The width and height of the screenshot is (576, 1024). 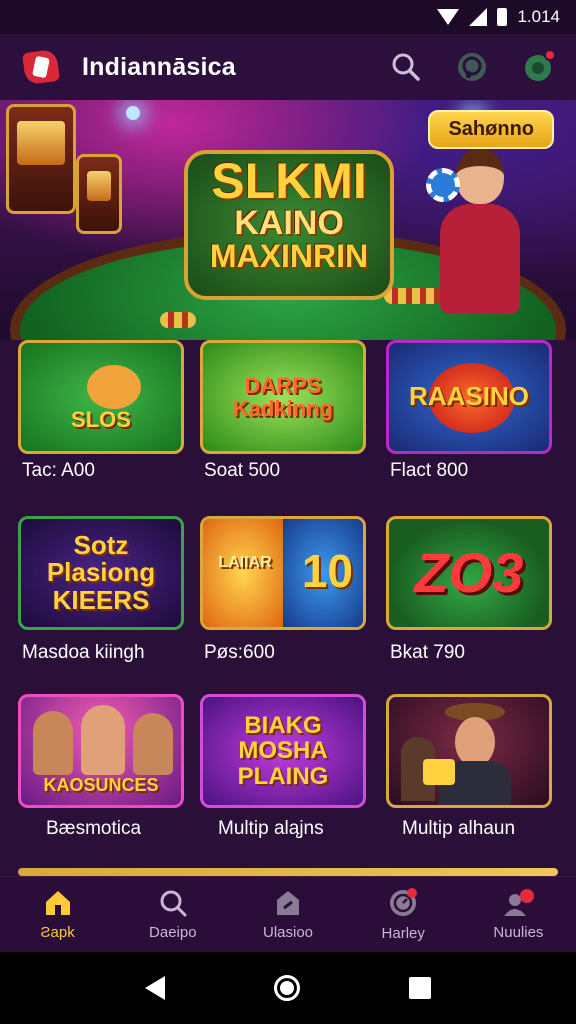 I want to click on nav-search: Daeipo, so click(x=172, y=914).